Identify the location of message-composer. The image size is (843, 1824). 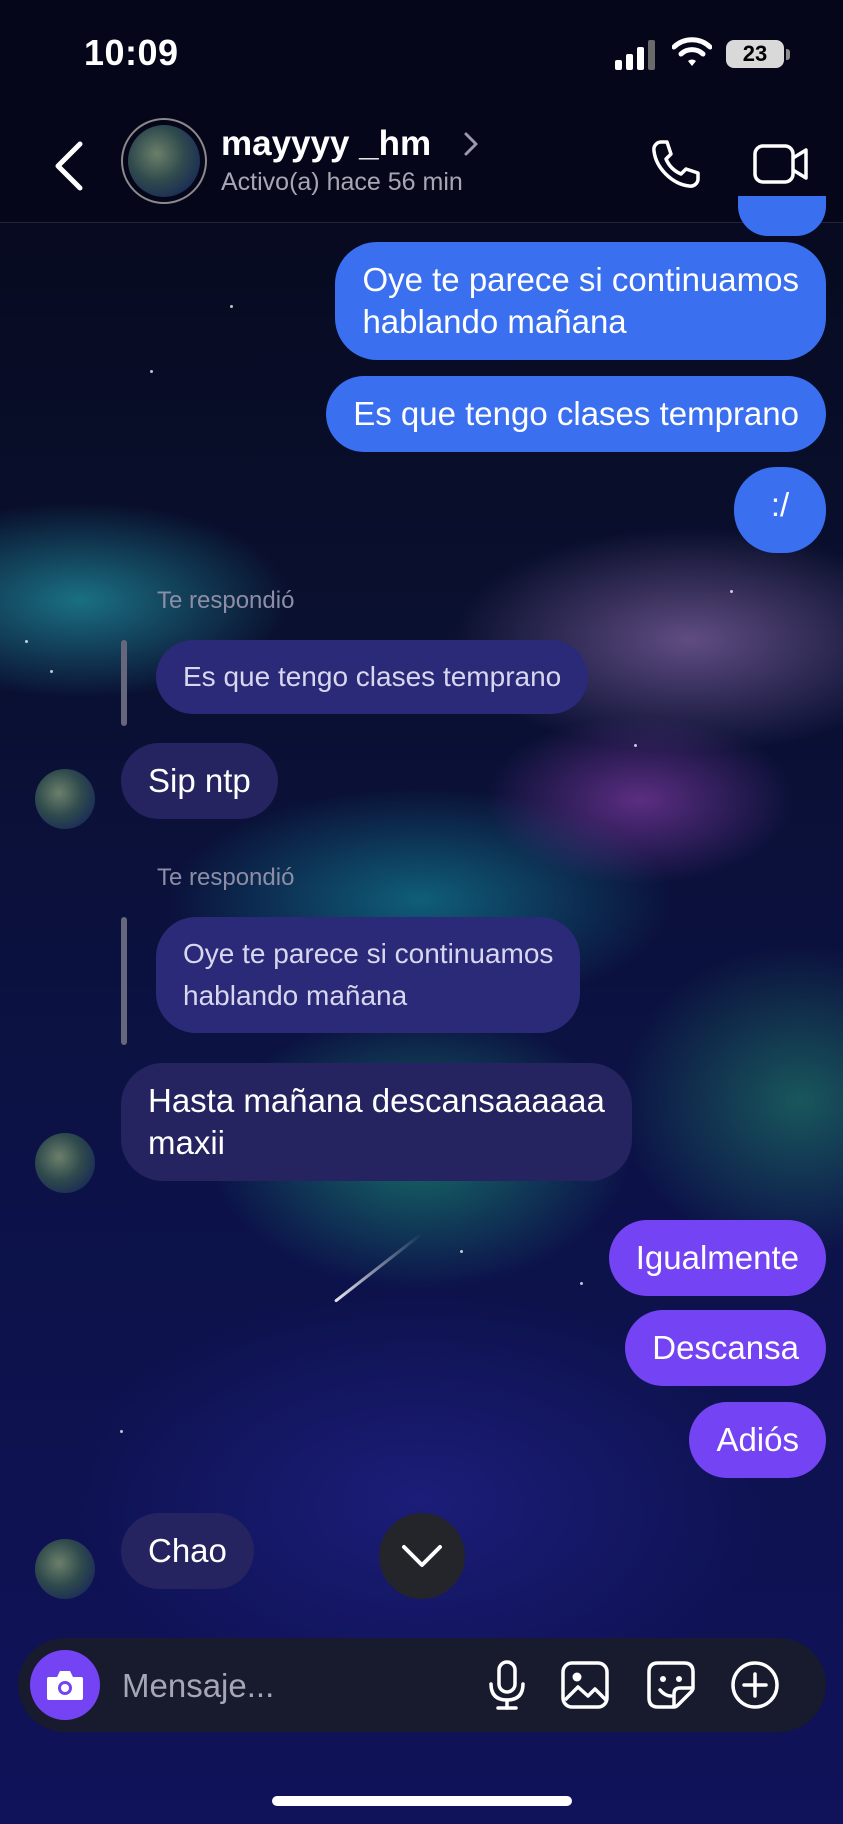
(422, 1685).